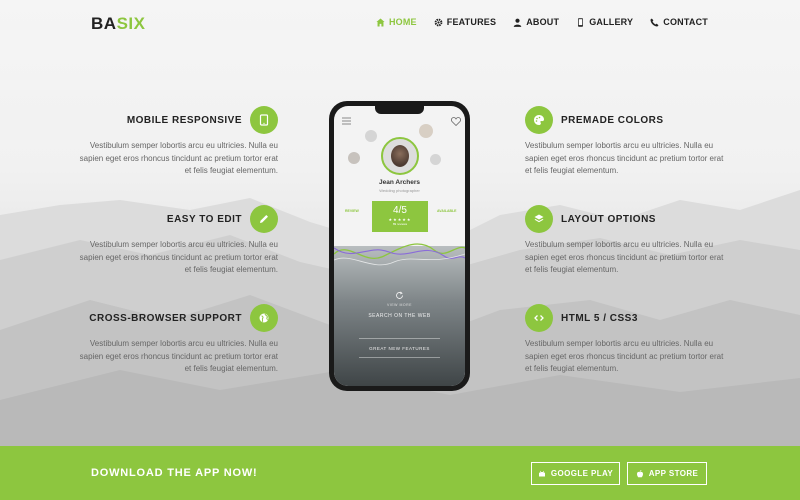 This screenshot has width=800, height=500. I want to click on logo-text: BA, so click(104, 23).